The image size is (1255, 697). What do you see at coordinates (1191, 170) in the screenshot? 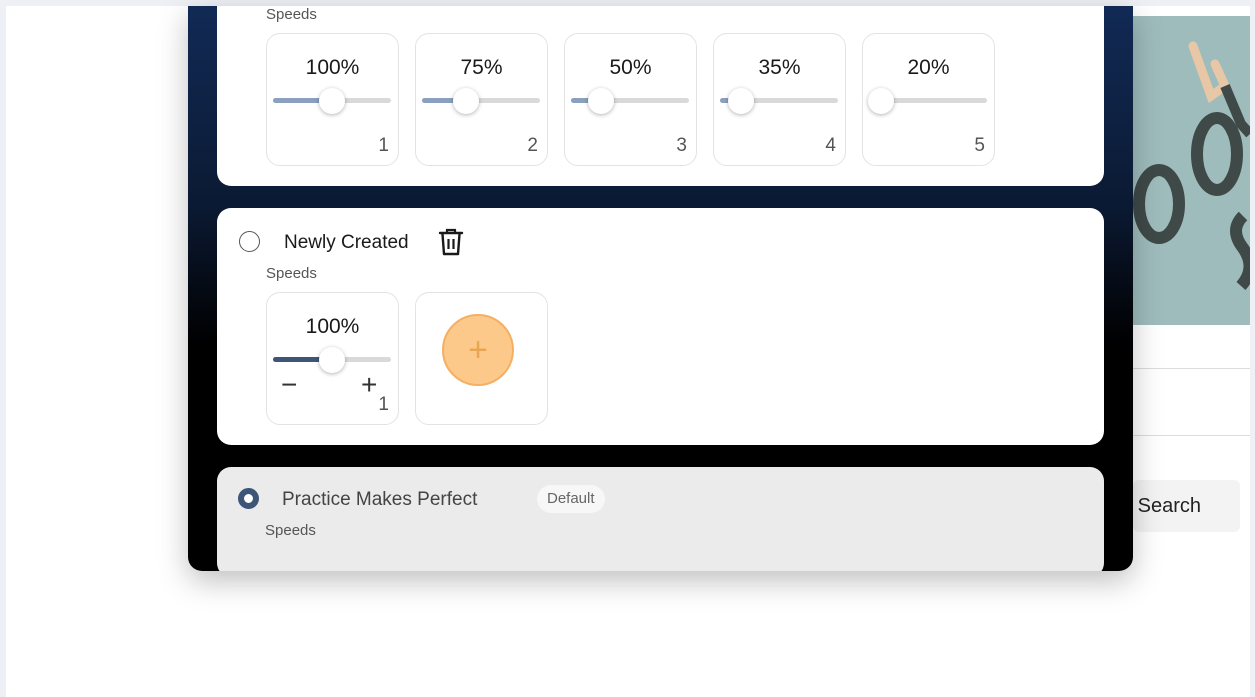
I see `background-illustration` at bounding box center [1191, 170].